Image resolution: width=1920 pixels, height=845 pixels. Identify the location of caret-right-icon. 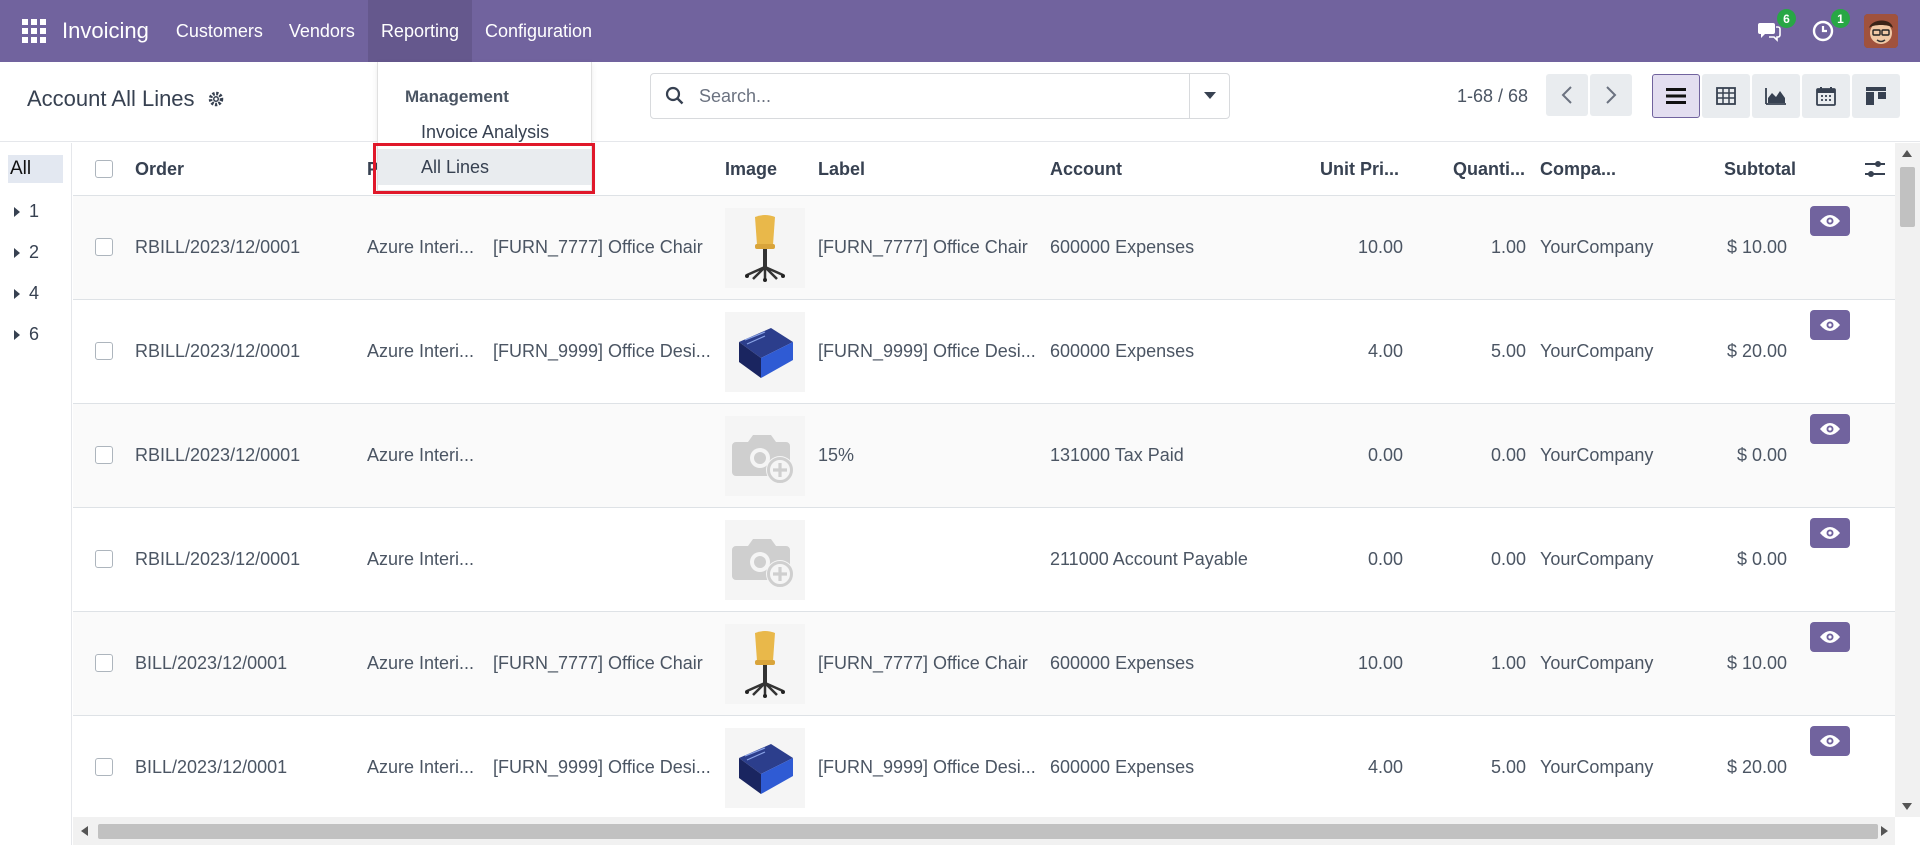
(17, 293).